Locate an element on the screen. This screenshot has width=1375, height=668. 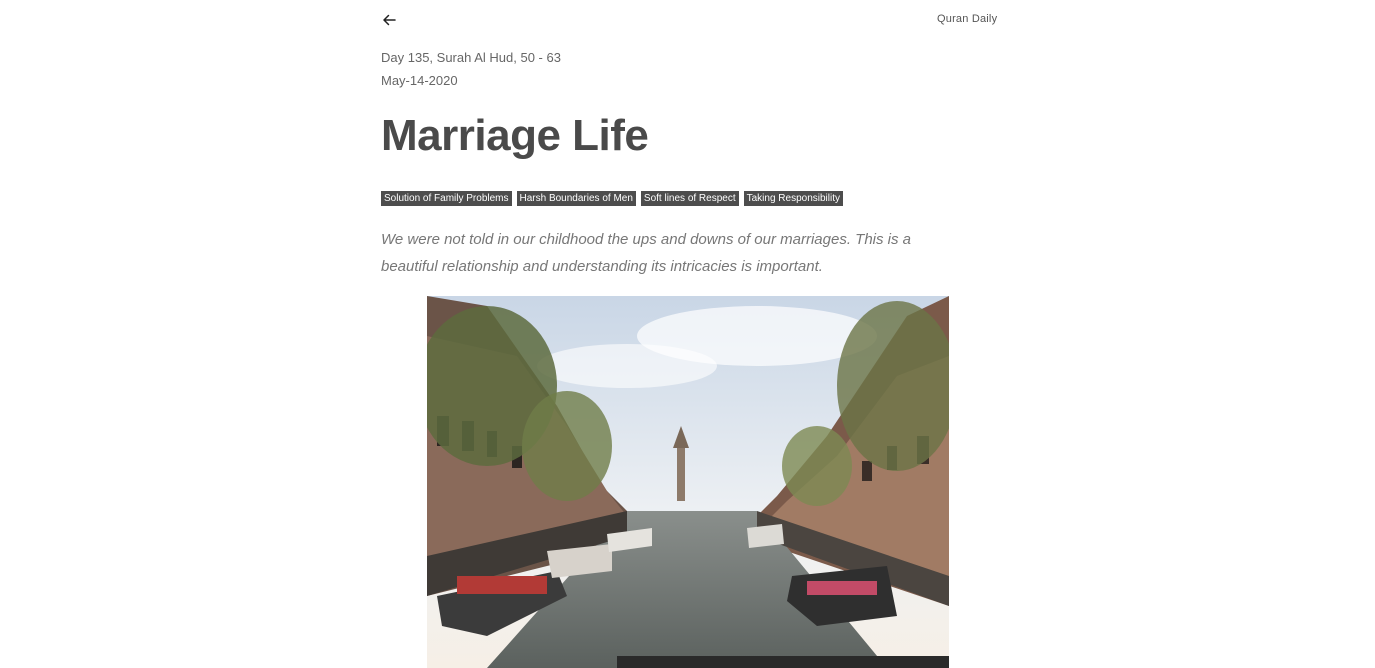
tag-chip: Soft lines of Respect is located at coordinates (689, 198).